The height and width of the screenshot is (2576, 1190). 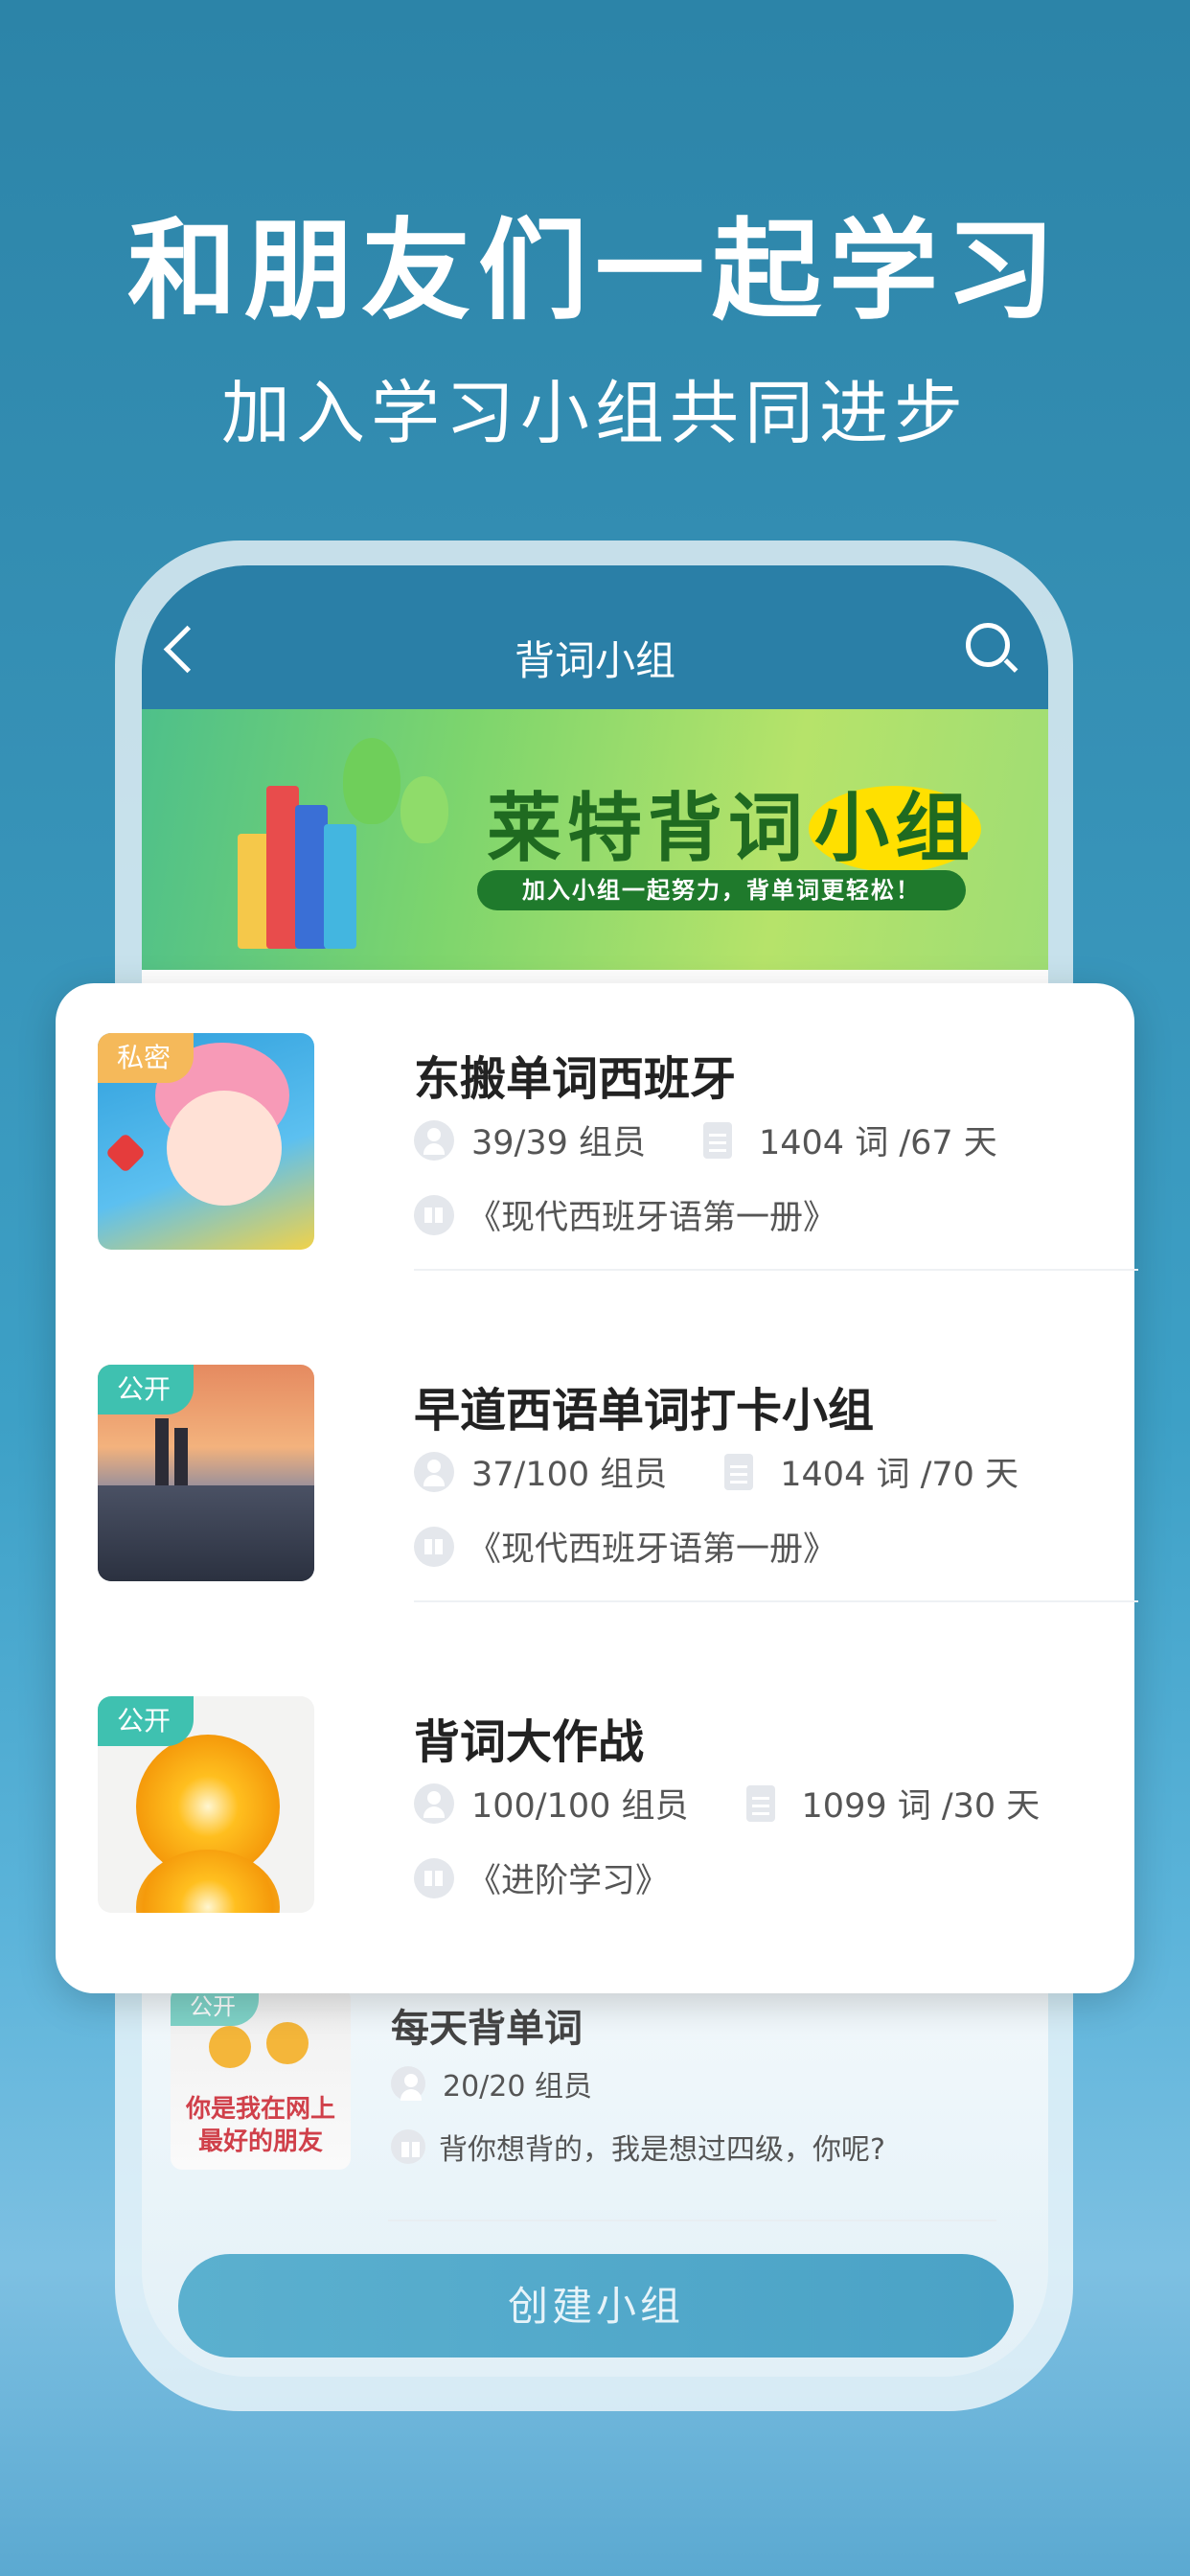 What do you see at coordinates (896, 829) in the screenshot?
I see `banner-title-highlight: 小组` at bounding box center [896, 829].